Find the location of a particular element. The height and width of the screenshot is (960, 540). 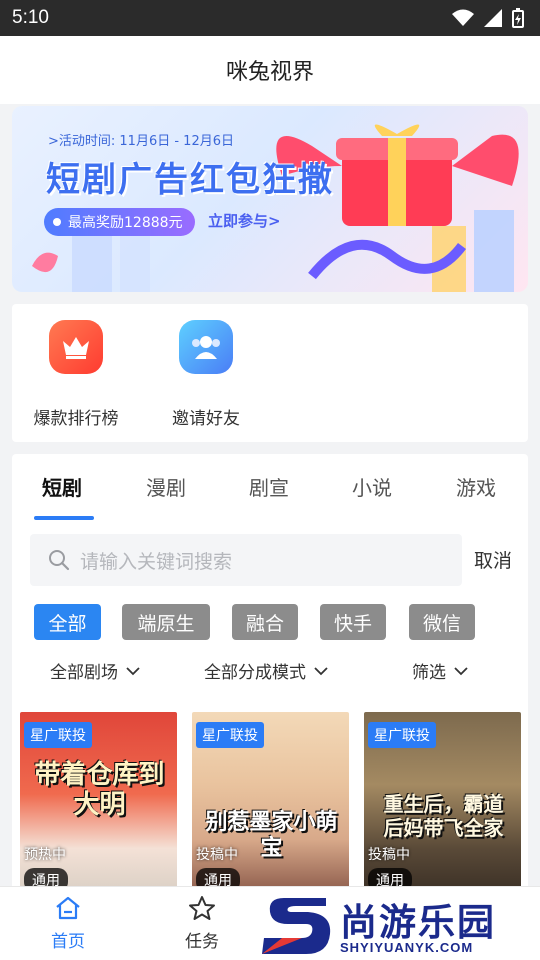

banner-headline: 短剧广告红包狂撒 is located at coordinates (190, 180).